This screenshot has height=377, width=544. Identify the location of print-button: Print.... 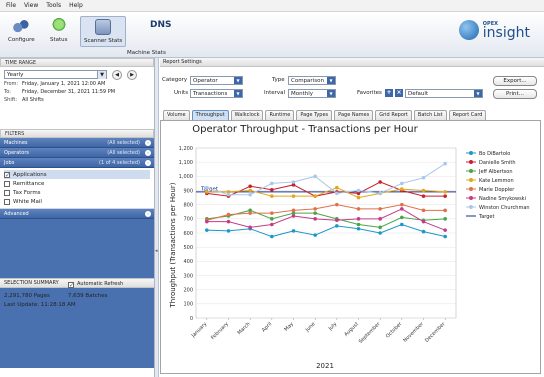
(515, 94).